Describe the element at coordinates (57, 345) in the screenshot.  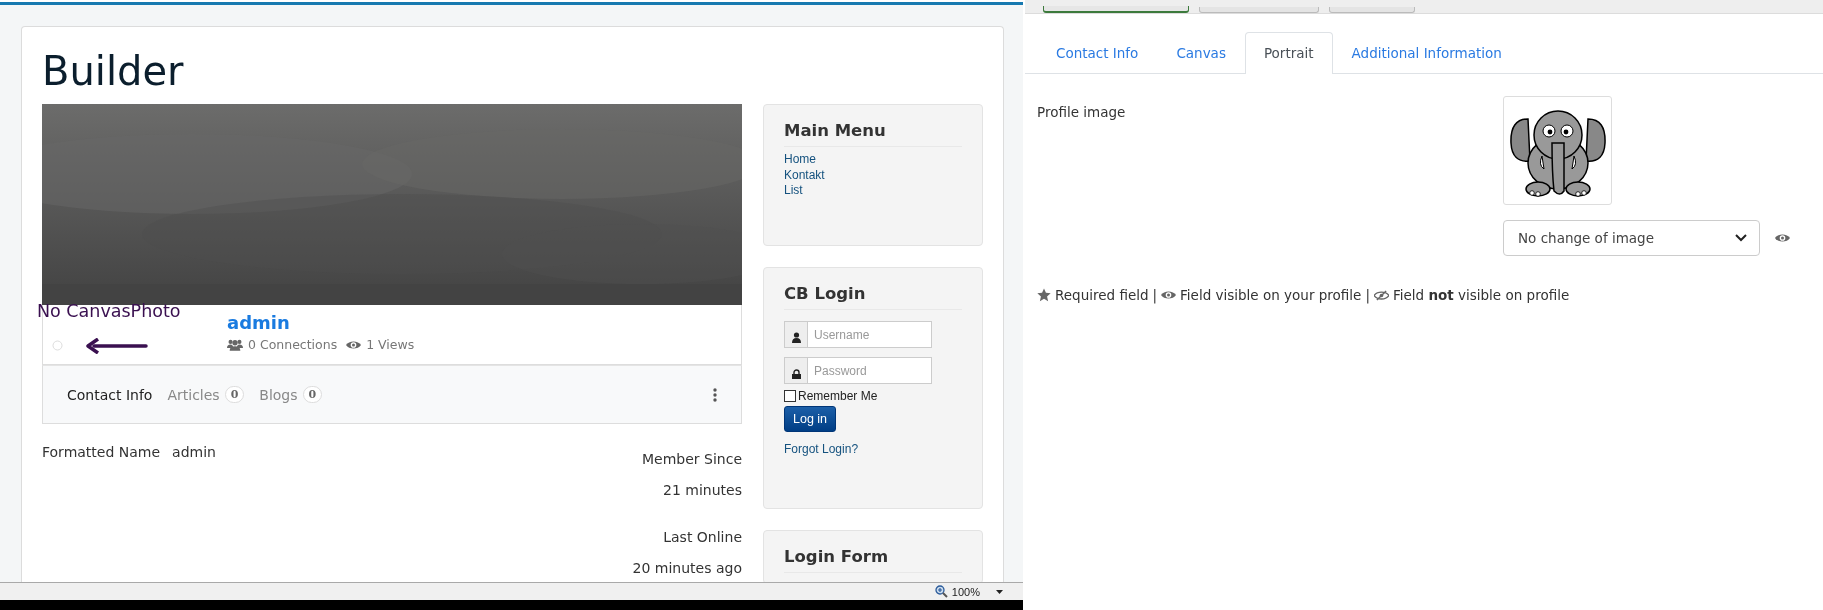
I see `avatar-icon` at that location.